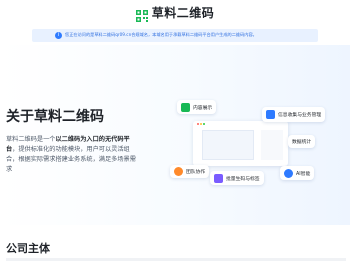 Image resolution: width=350 pixels, height=263 pixels. I want to click on form-icon, so click(270, 114).